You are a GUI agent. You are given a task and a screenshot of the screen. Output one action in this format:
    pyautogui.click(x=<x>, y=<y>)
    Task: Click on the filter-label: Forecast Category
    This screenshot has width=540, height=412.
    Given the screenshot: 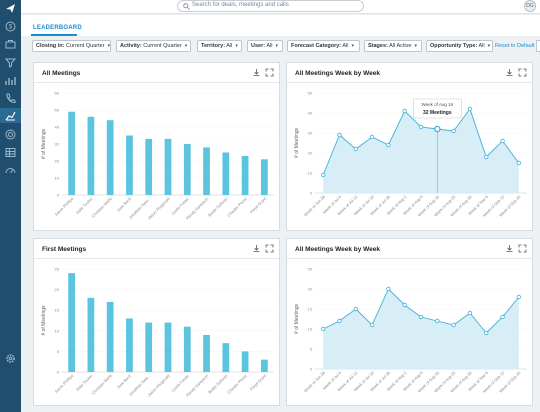 What is the action you would take?
    pyautogui.click(x=315, y=46)
    